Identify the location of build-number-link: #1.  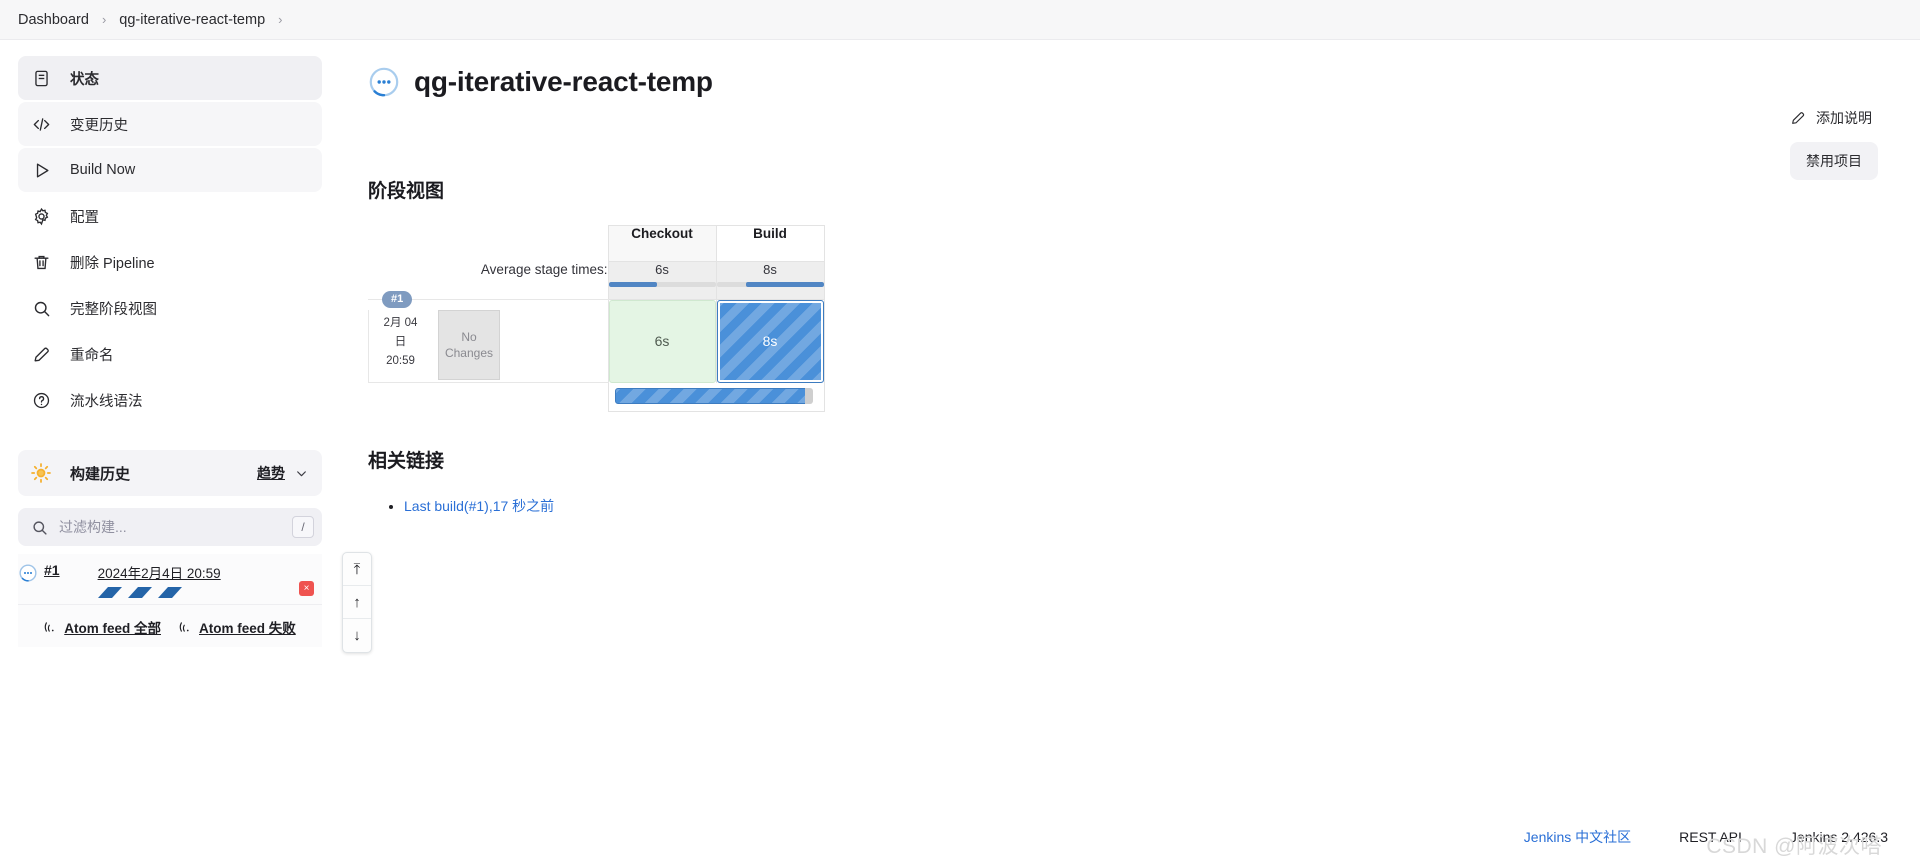
(52, 570).